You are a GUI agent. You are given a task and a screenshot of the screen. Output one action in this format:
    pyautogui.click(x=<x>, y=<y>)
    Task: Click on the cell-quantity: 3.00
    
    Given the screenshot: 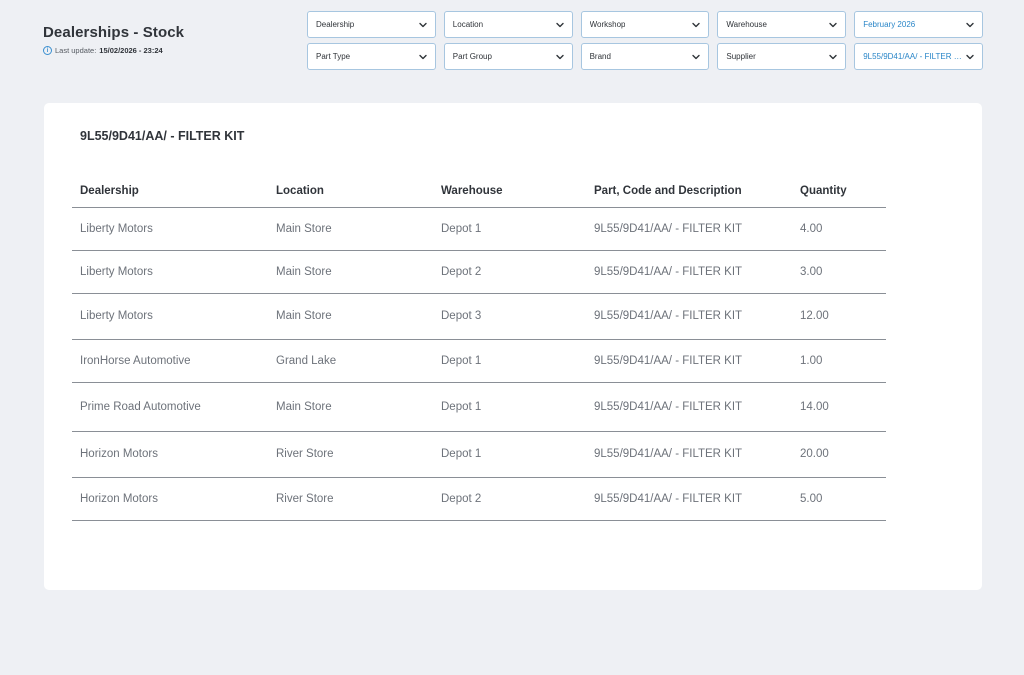 What is the action you would take?
    pyautogui.click(x=839, y=272)
    